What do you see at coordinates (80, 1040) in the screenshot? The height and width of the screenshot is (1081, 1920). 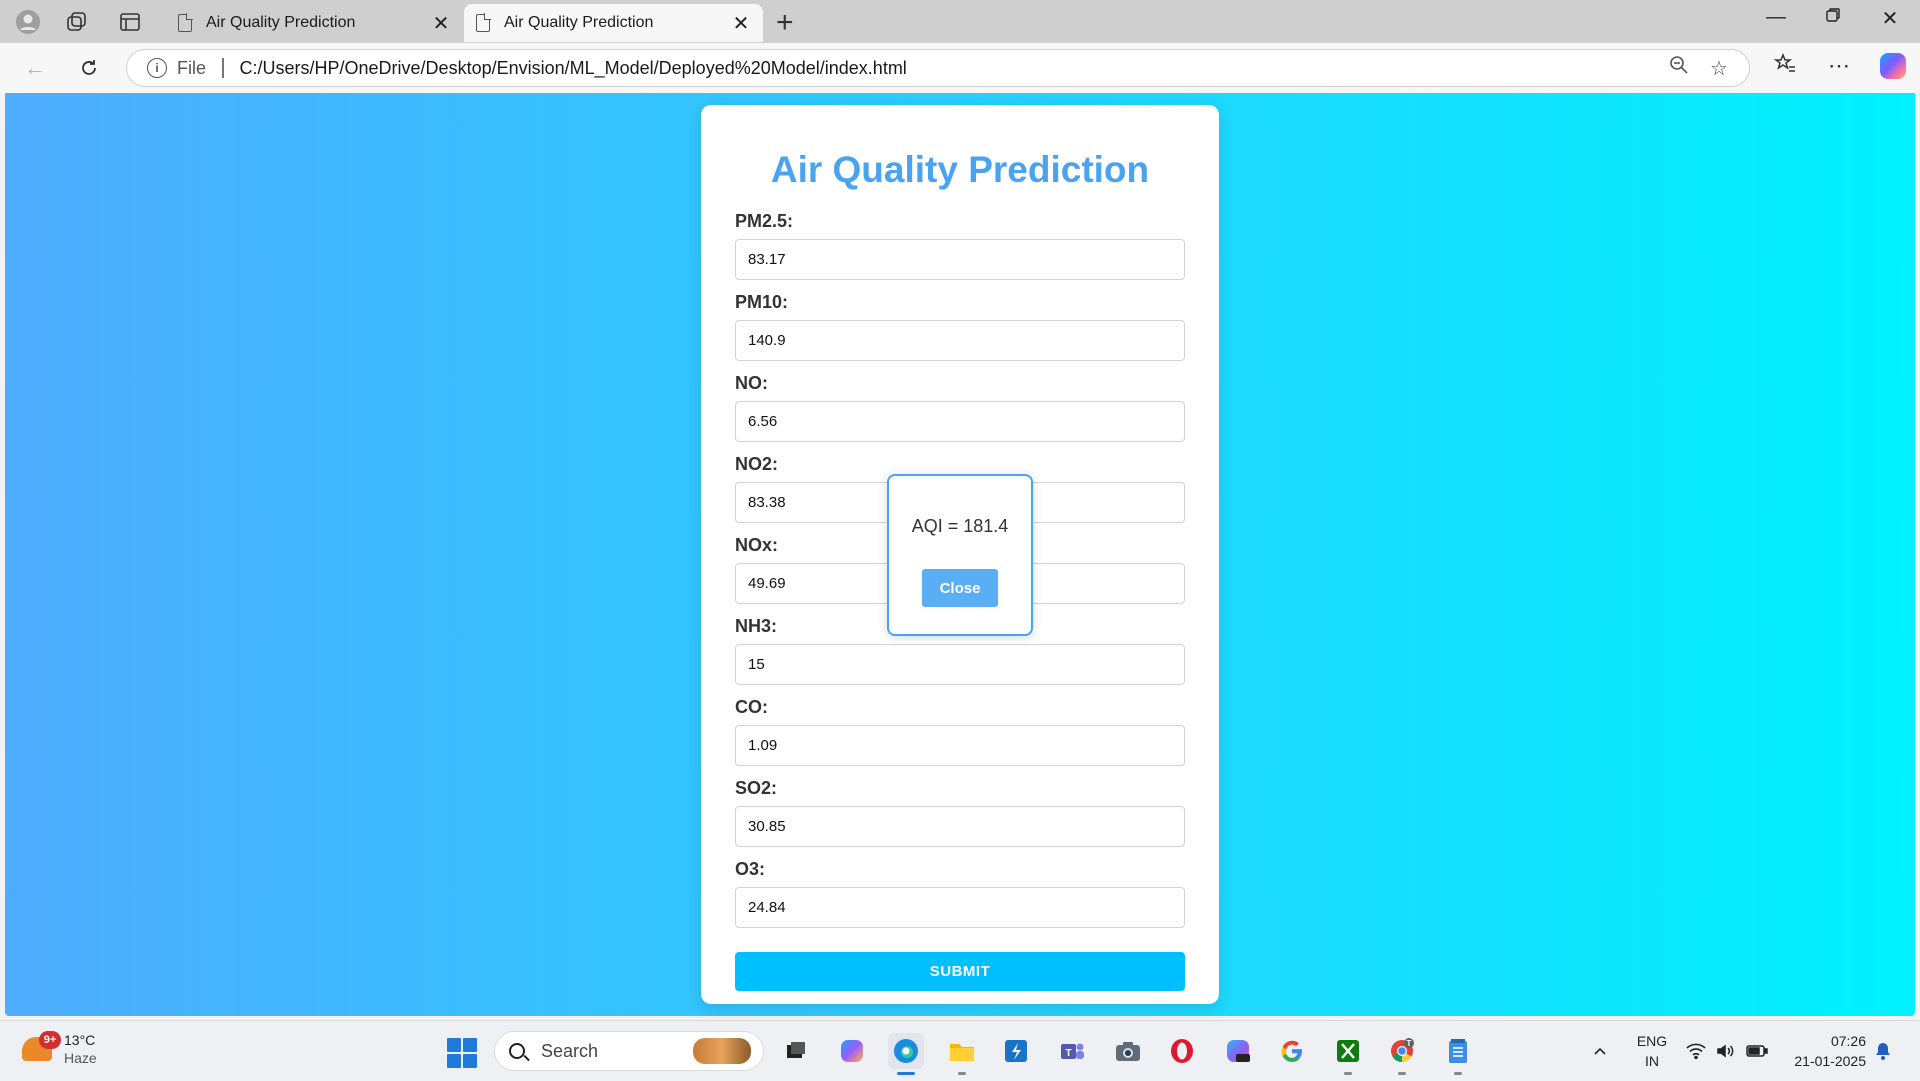 I see `temperature: 13°C` at bounding box center [80, 1040].